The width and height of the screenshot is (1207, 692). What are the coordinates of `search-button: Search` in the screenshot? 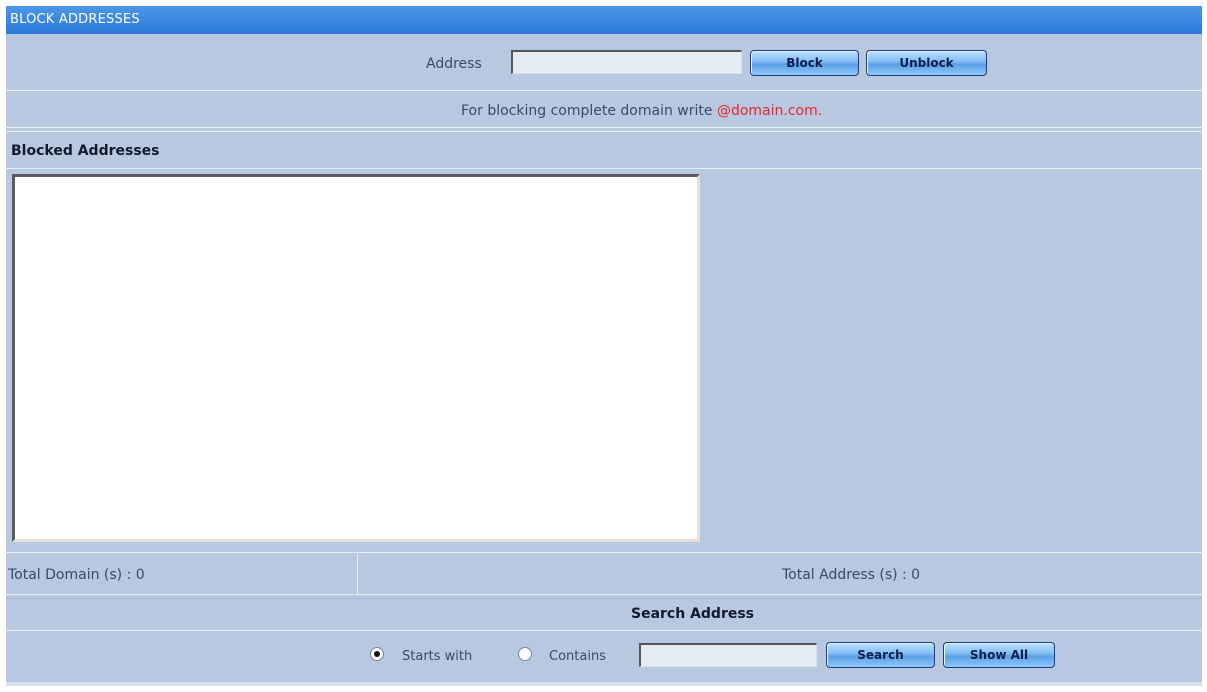 It's located at (880, 655).